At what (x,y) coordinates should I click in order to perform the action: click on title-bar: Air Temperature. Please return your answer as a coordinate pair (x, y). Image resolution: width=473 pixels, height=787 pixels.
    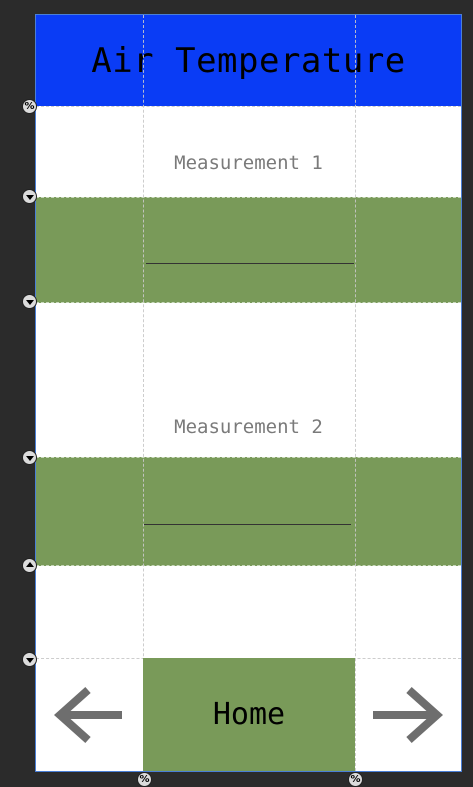
    Looking at the image, I should click on (248, 60).